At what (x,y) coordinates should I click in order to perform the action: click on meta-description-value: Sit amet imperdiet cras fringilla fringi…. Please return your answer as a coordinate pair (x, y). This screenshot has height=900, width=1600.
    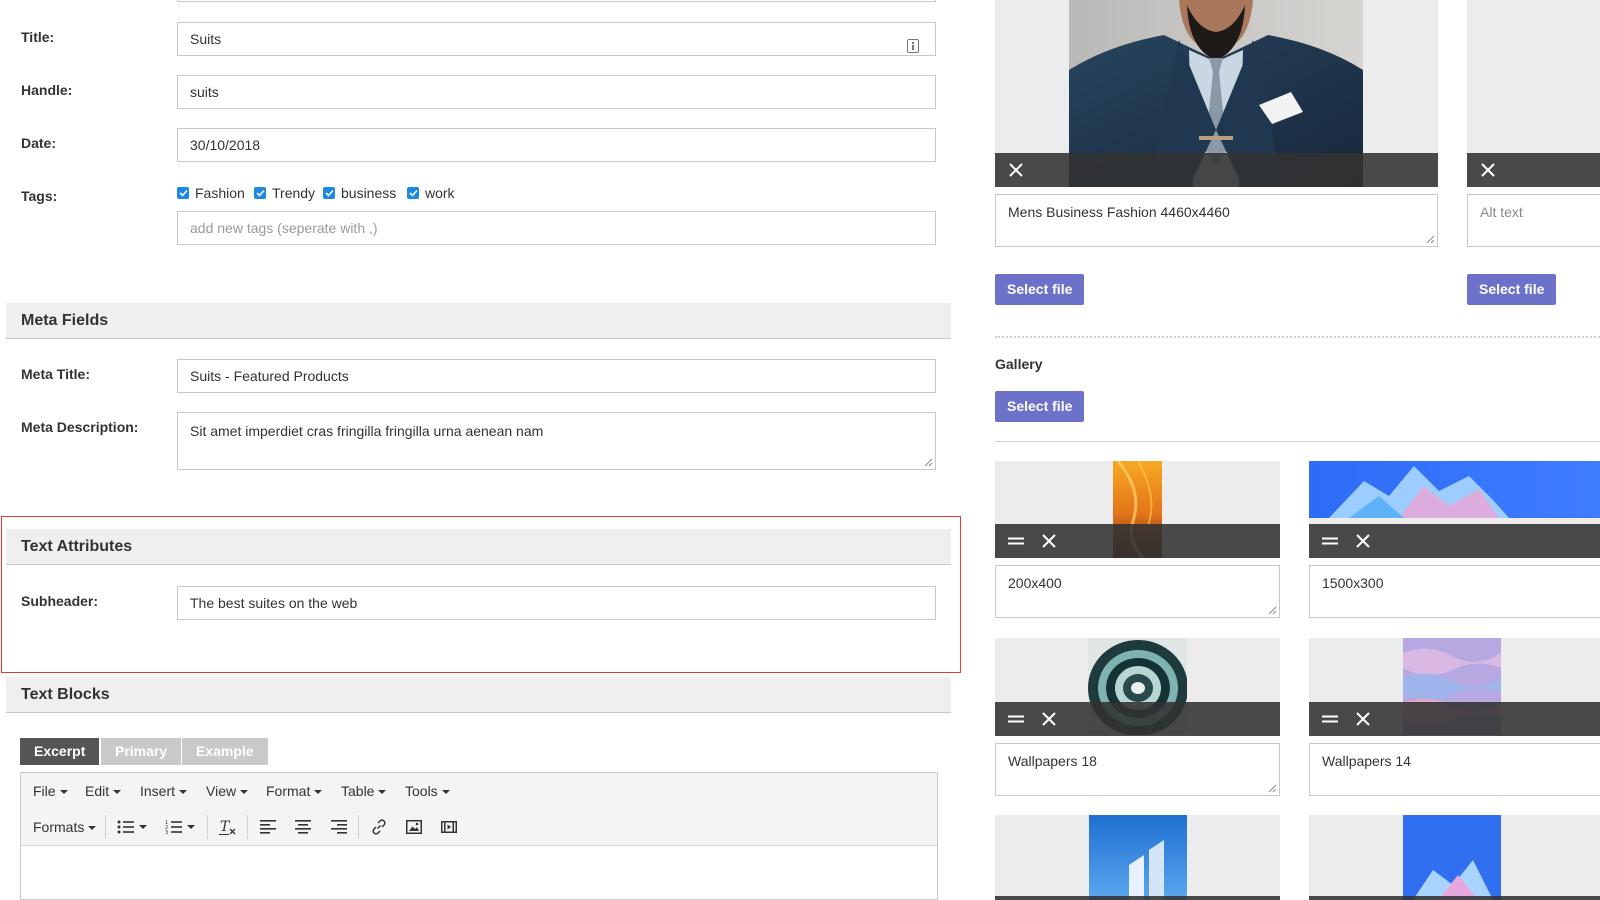
    Looking at the image, I should click on (367, 431).